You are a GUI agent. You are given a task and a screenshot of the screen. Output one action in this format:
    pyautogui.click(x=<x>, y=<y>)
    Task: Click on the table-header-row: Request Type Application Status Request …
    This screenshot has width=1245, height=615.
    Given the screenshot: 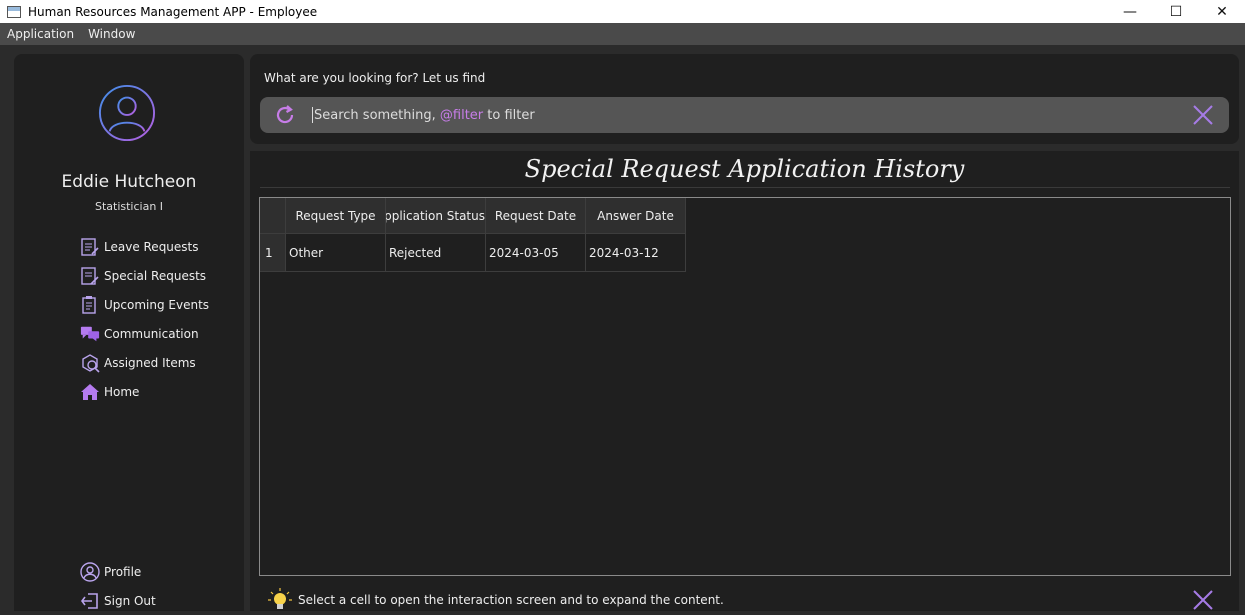 What is the action you would take?
    pyautogui.click(x=473, y=216)
    